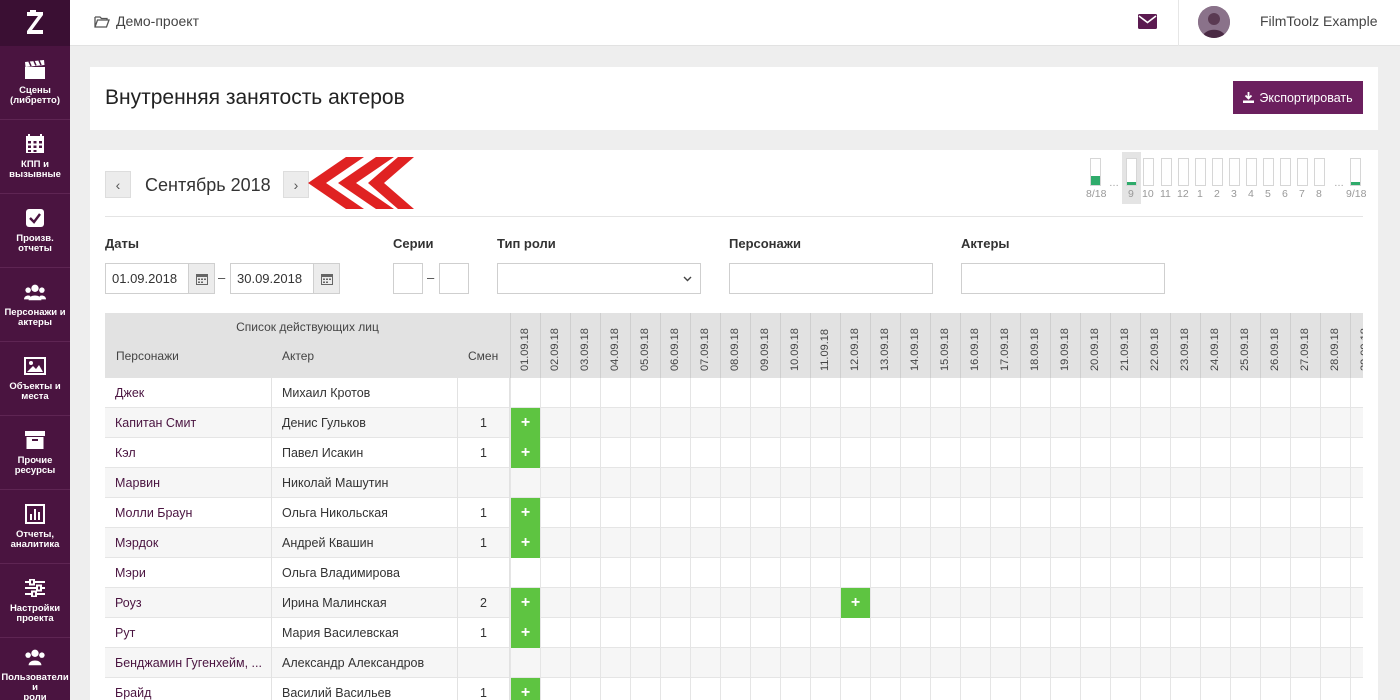  I want to click on table-row: Роуз Ирина Малинская 2 + +, so click(734, 603).